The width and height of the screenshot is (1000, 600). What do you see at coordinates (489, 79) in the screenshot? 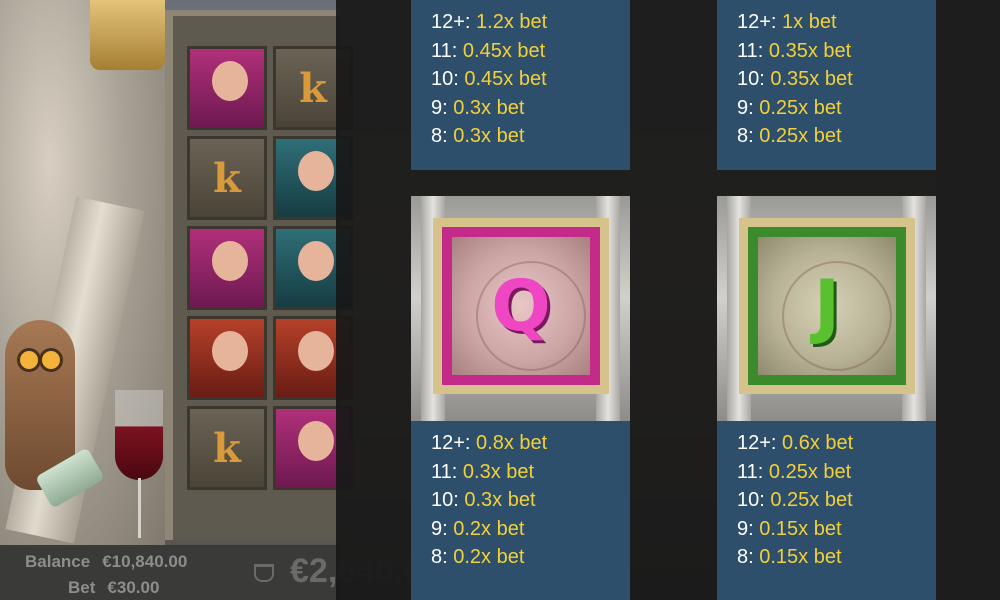
I see `payout-line: 10: 0.45x bet` at bounding box center [489, 79].